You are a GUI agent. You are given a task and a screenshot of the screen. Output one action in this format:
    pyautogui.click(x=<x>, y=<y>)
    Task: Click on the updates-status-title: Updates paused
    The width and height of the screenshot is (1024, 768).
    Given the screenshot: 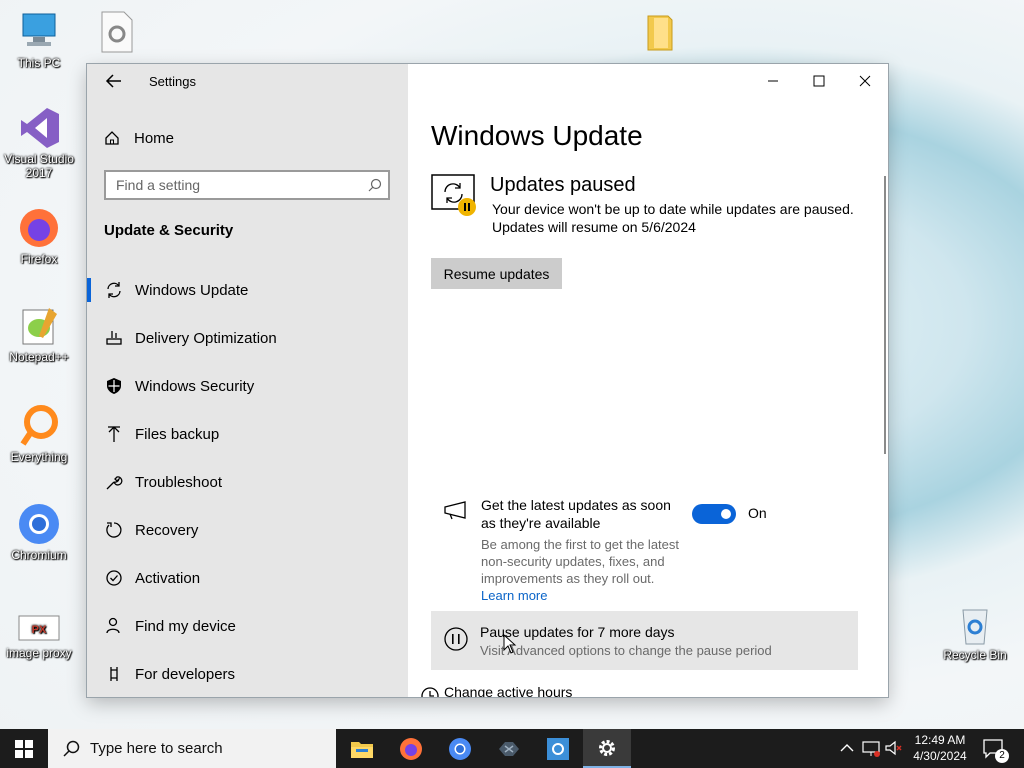 What is the action you would take?
    pyautogui.click(x=563, y=185)
    